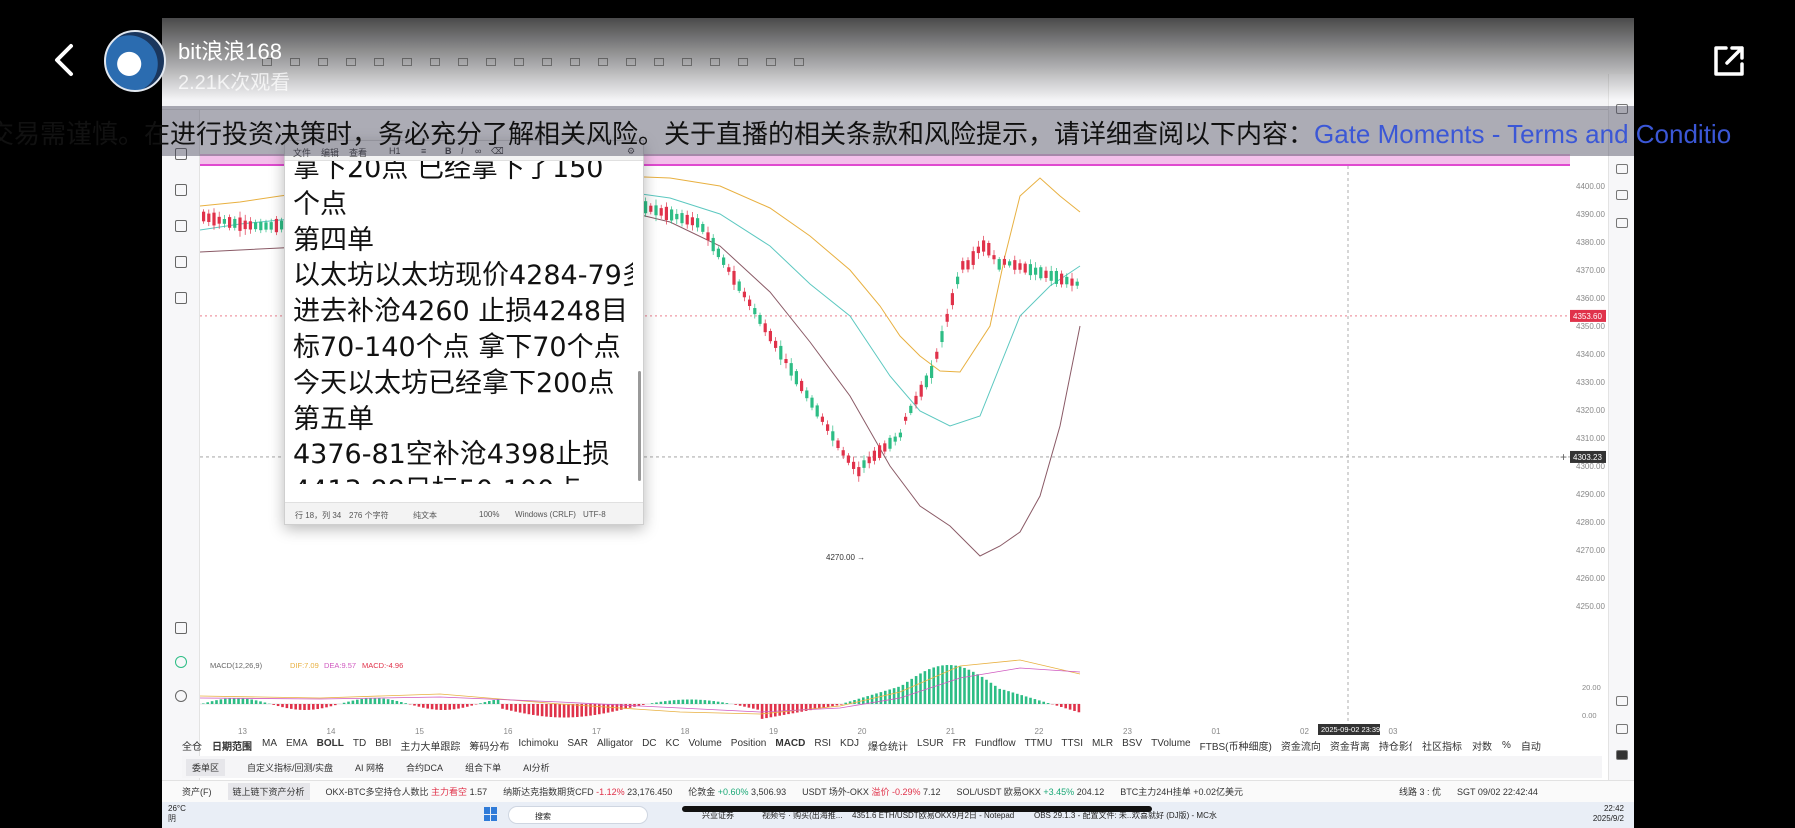 Image resolution: width=1795 pixels, height=828 pixels. What do you see at coordinates (383, 745) in the screenshot?
I see `indicator-item: BBI` at bounding box center [383, 745].